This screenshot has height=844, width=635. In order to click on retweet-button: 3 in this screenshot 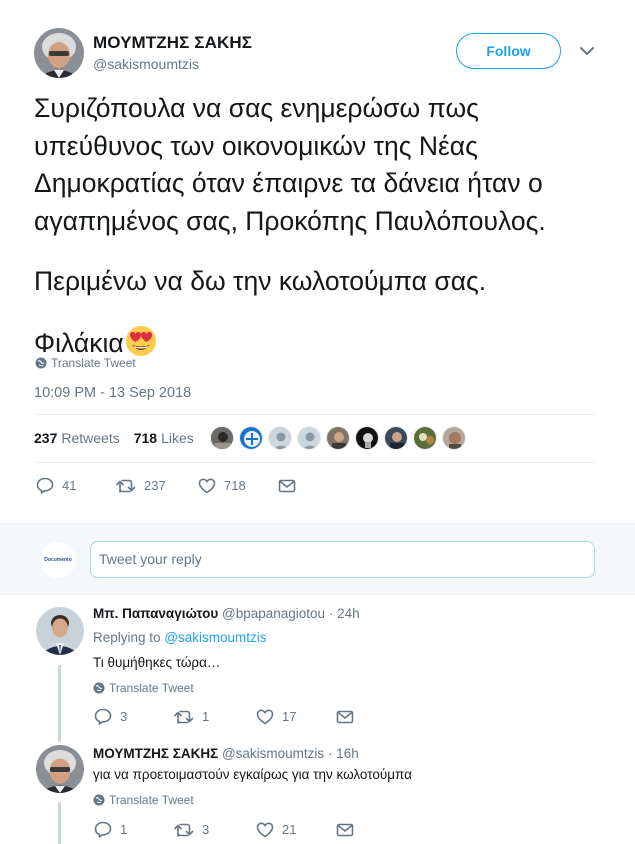, I will do `click(215, 830)`.